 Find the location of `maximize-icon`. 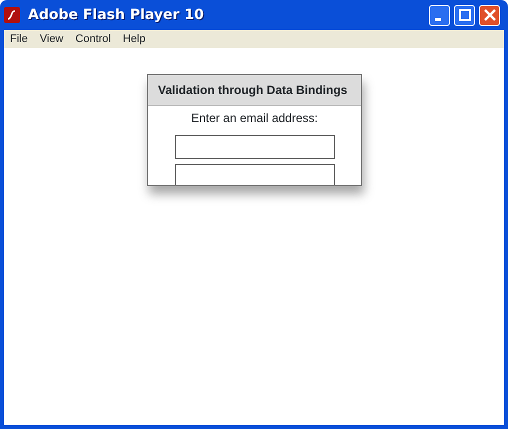

maximize-icon is located at coordinates (464, 15).